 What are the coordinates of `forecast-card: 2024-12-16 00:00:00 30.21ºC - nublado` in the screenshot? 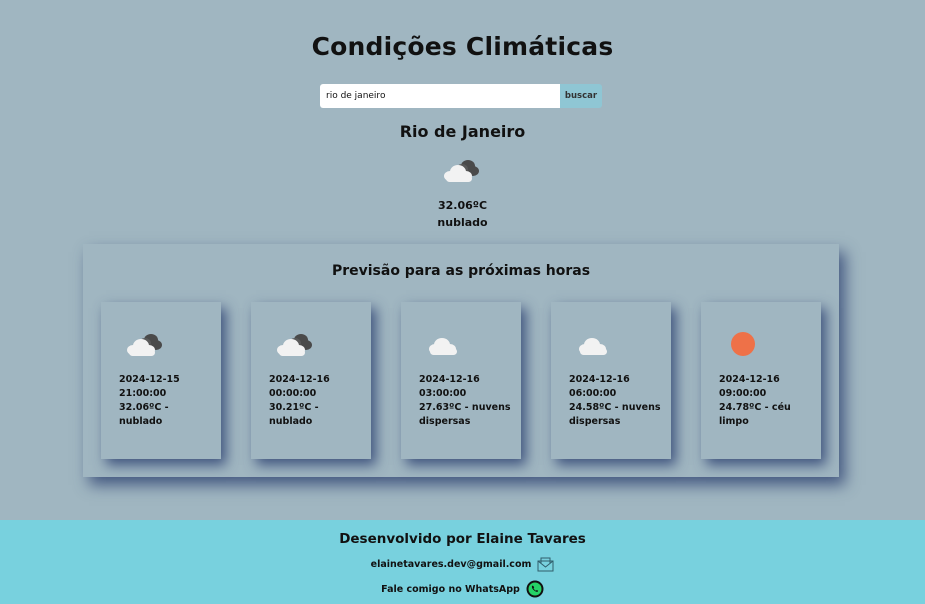 It's located at (311, 380).